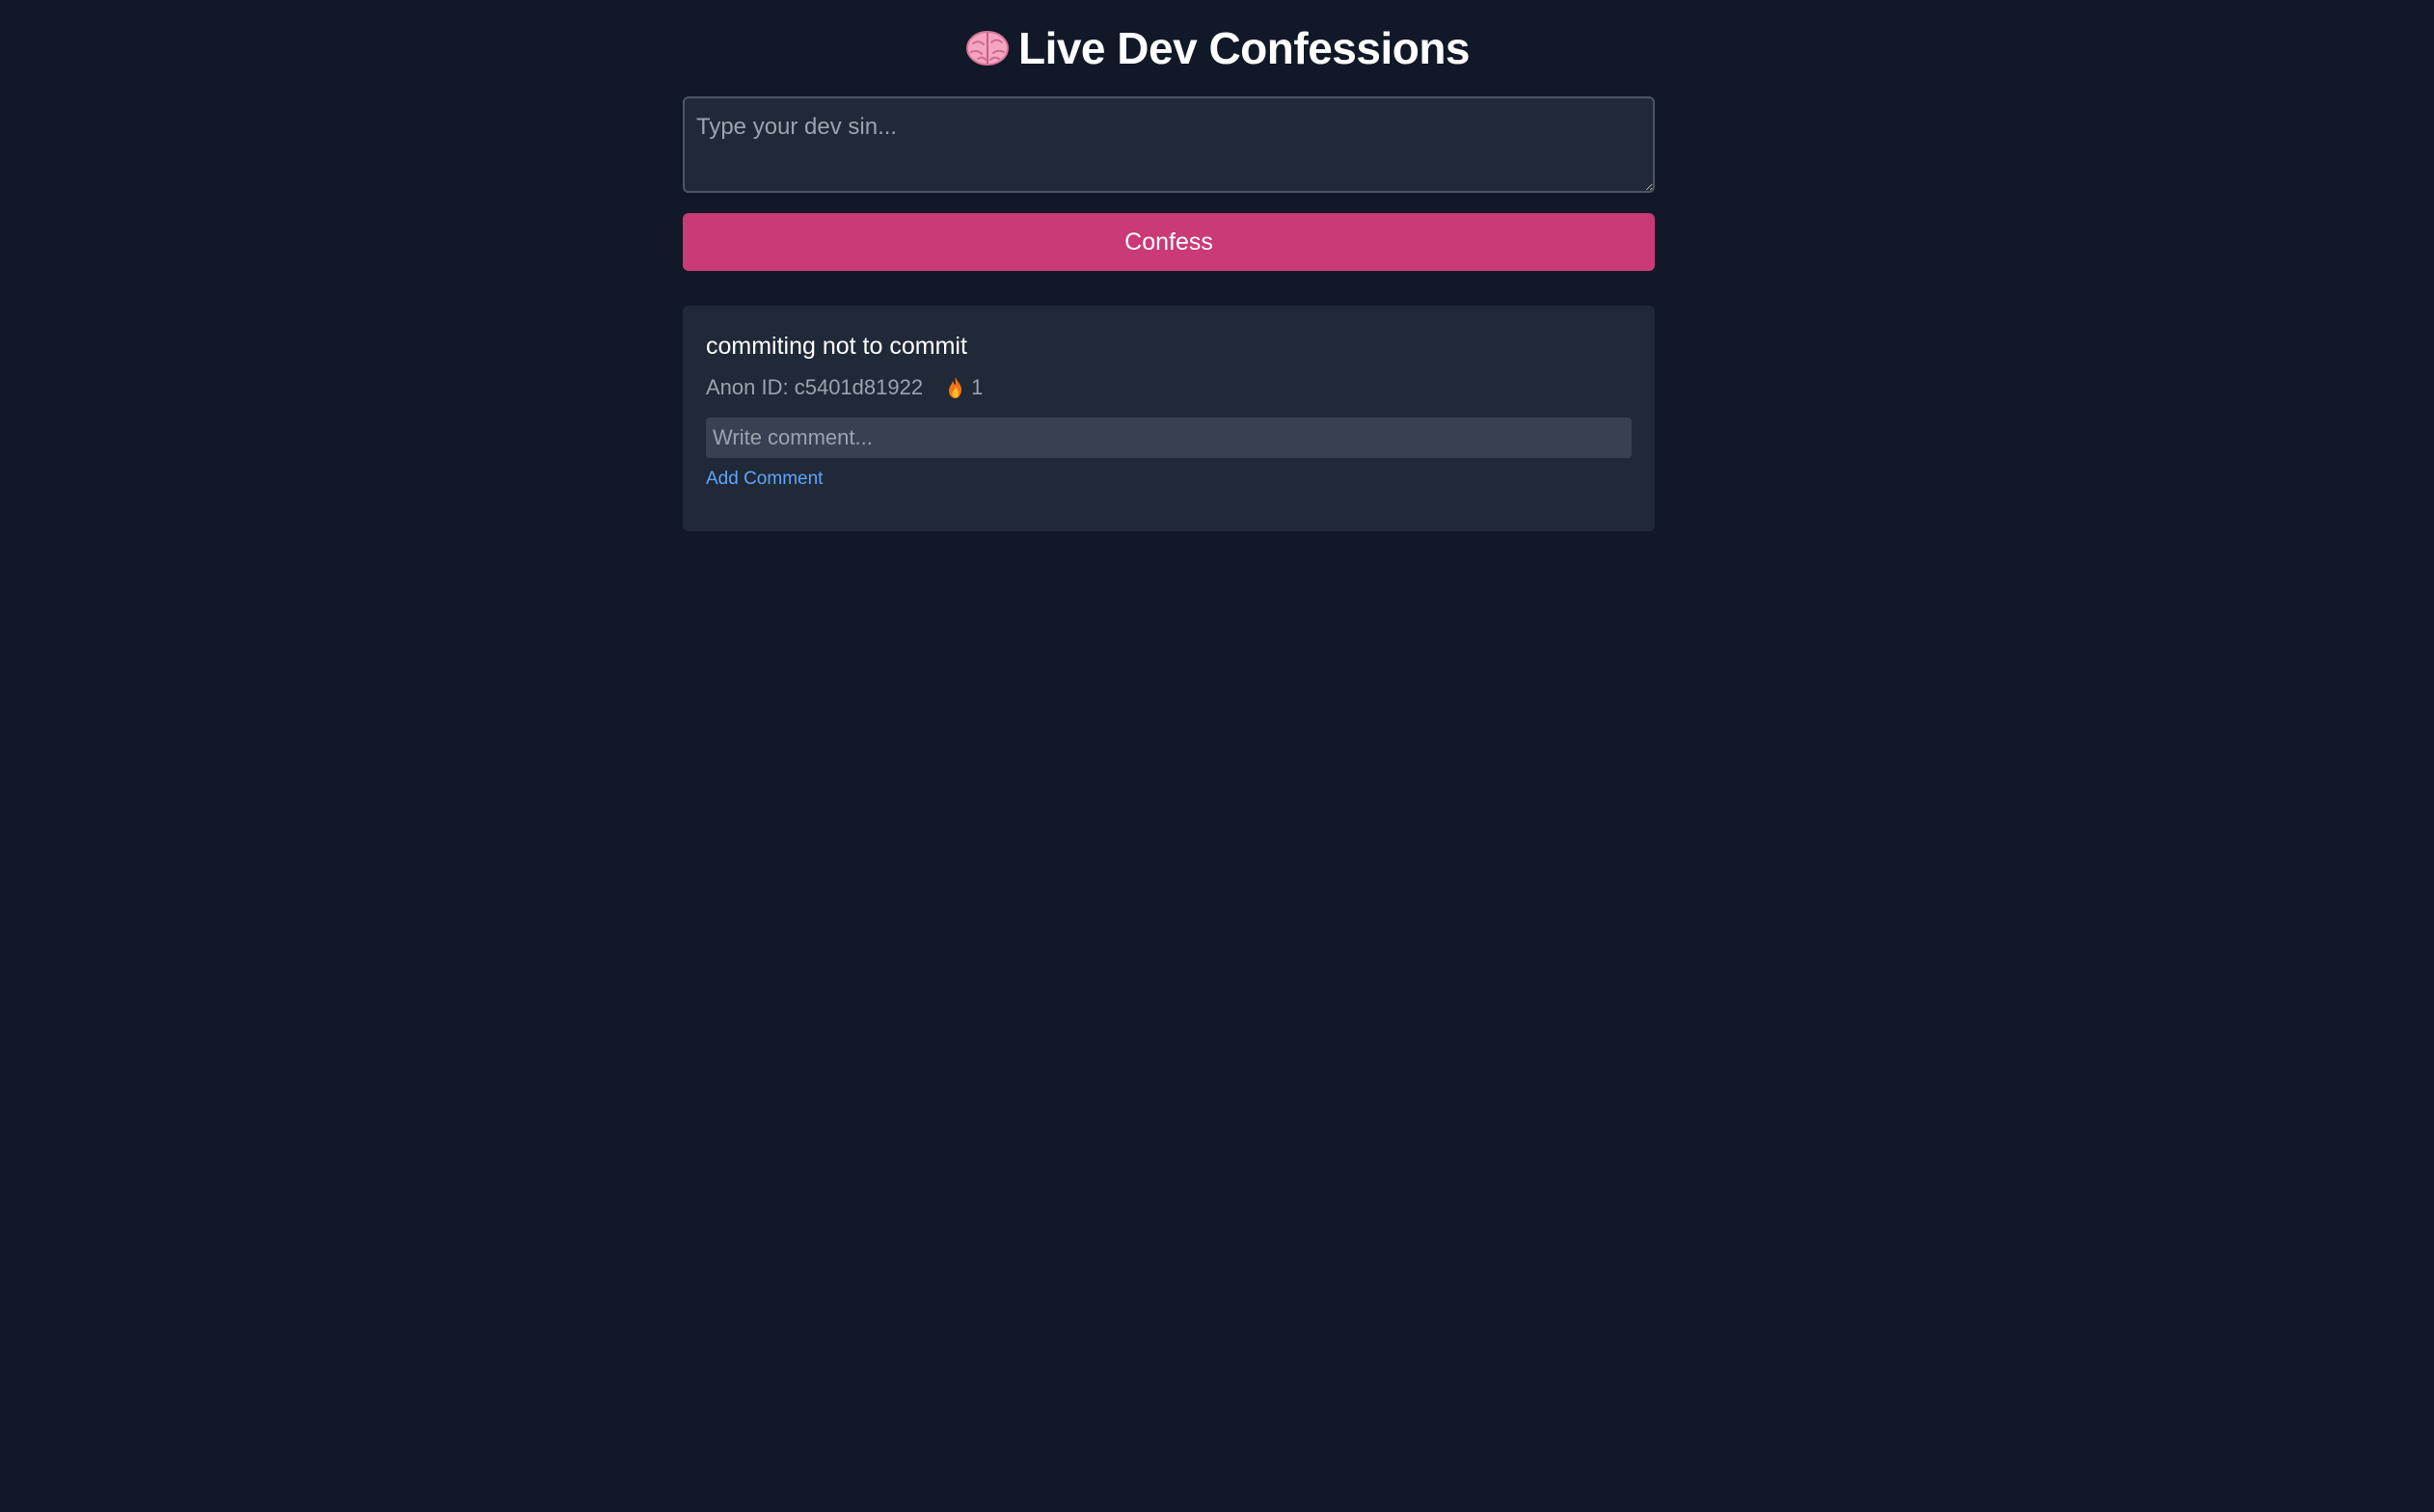 The image size is (2434, 1512). I want to click on confession-text: commiting not to commit, so click(836, 346).